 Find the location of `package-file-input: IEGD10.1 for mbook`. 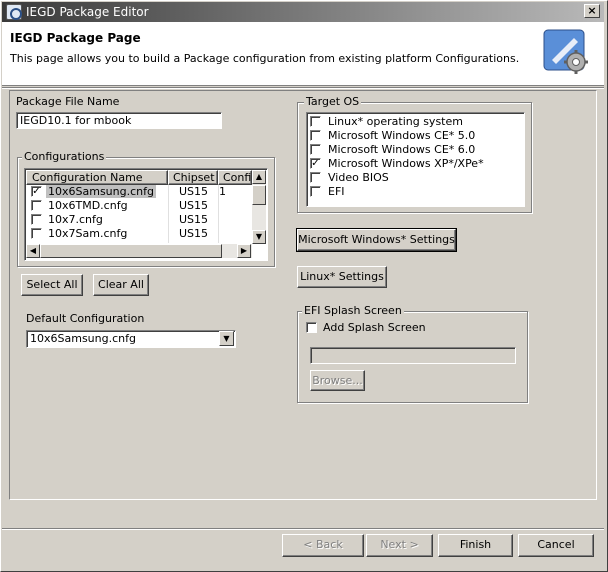

package-file-input: IEGD10.1 for mbook is located at coordinates (119, 120).